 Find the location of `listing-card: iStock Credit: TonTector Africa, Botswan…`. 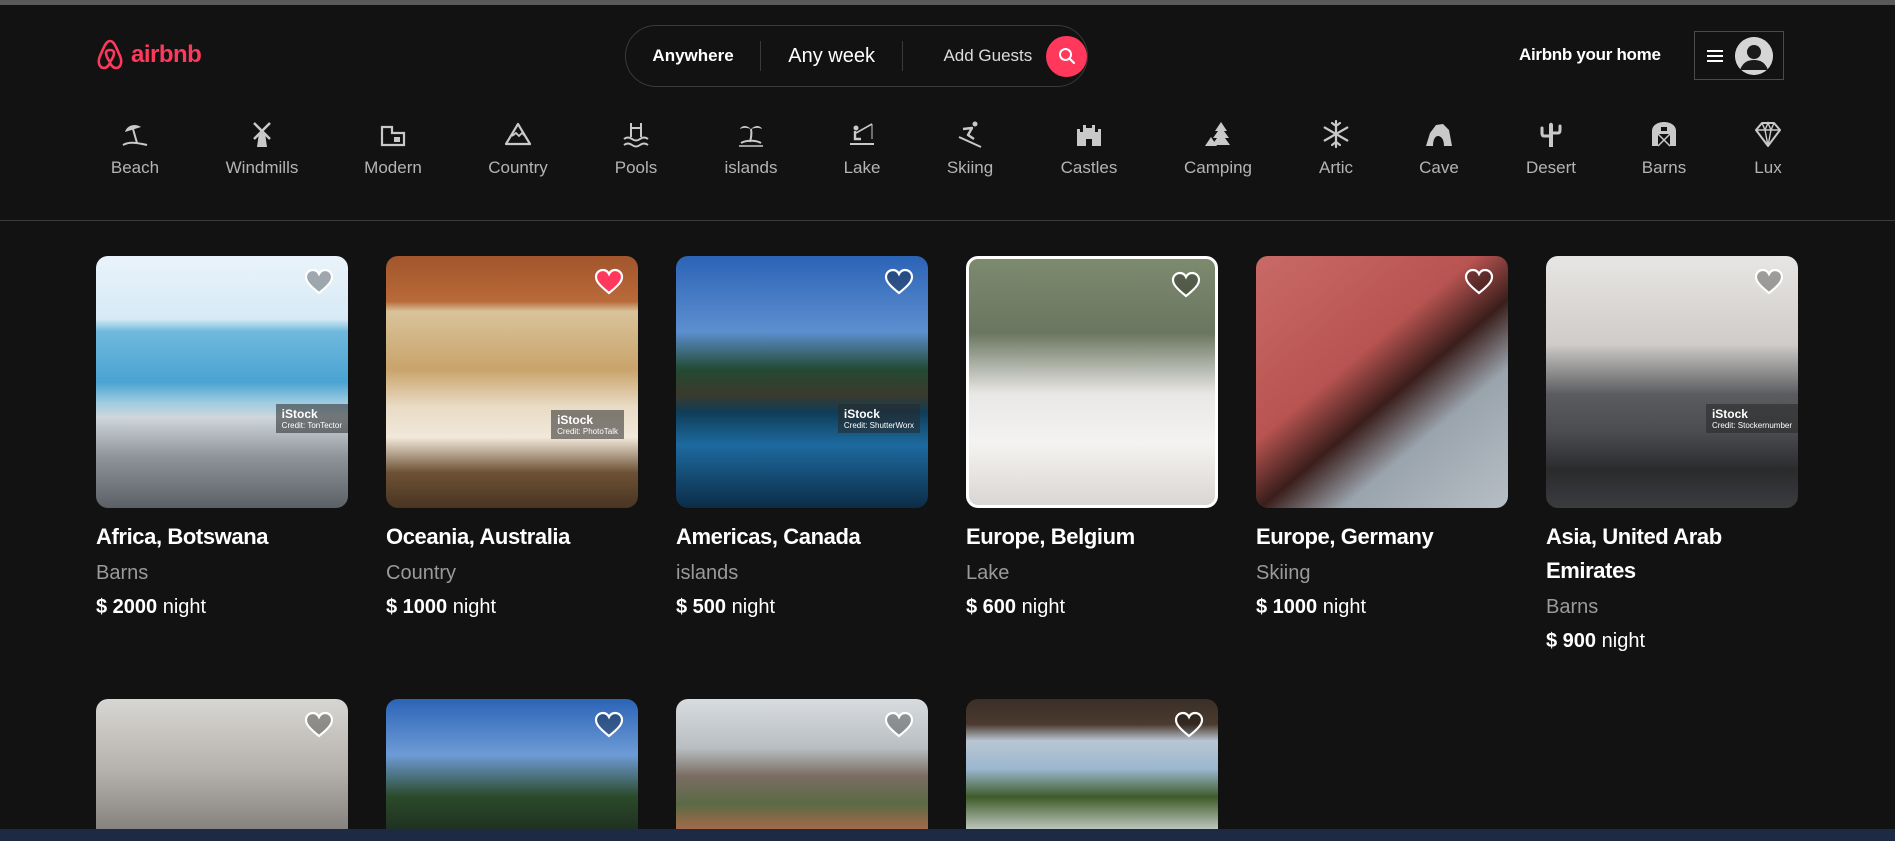

listing-card: iStock Credit: TonTector Africa, Botswan… is located at coordinates (222, 439).